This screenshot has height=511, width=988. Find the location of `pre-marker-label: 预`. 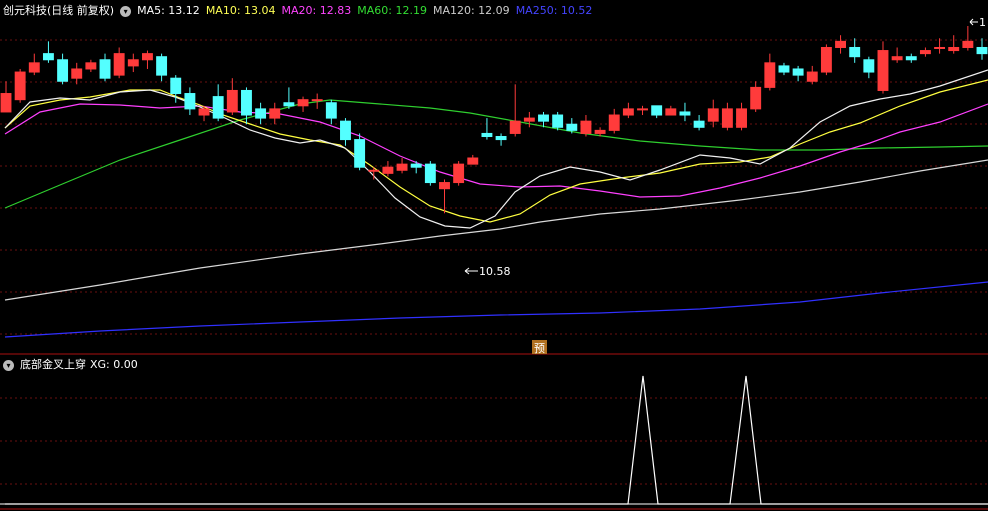

pre-marker-label: 预 is located at coordinates (539, 348).